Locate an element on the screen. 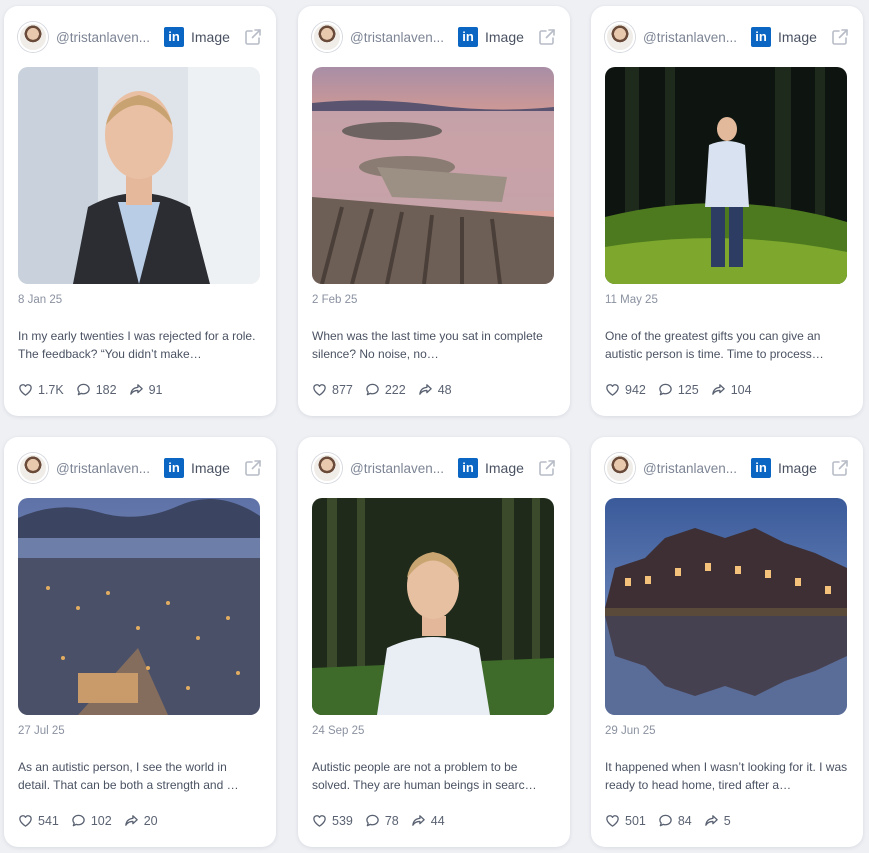 The height and width of the screenshot is (853, 869). likes-stat: 501 is located at coordinates (625, 820).